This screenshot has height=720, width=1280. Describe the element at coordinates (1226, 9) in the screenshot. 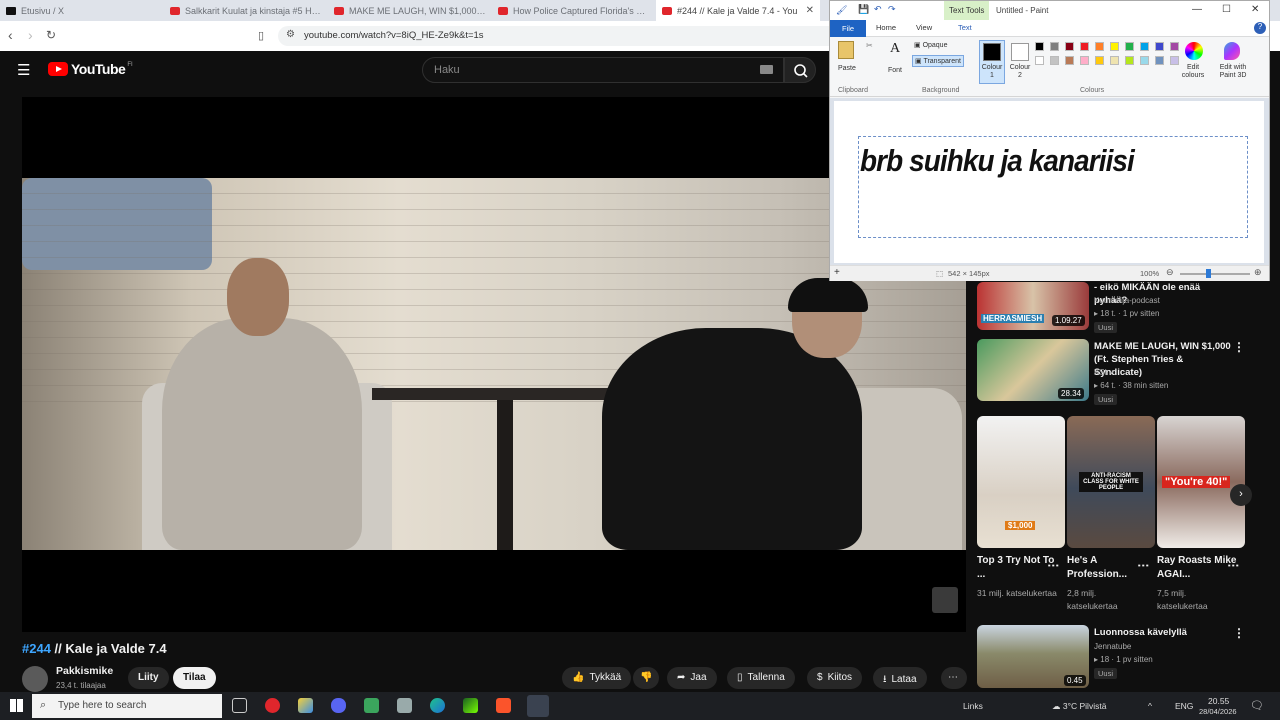

I see `maximize-icon: ☐` at that location.